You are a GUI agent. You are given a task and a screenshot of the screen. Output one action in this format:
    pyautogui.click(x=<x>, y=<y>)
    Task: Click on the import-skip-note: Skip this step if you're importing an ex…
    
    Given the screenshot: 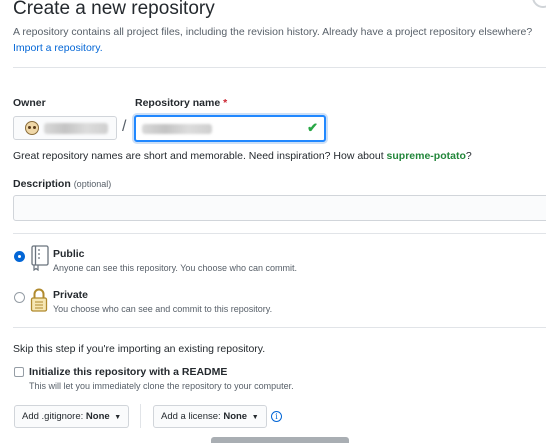 What is the action you would take?
    pyautogui.click(x=139, y=349)
    